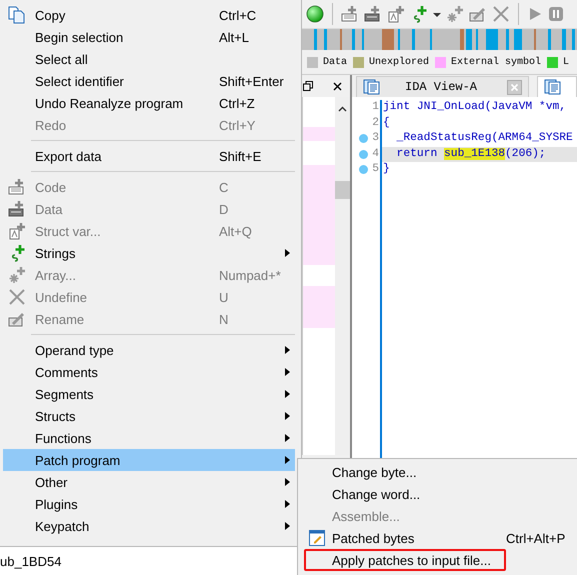  Describe the element at coordinates (149, 59) in the screenshot. I see `menu-item: Select all` at that location.